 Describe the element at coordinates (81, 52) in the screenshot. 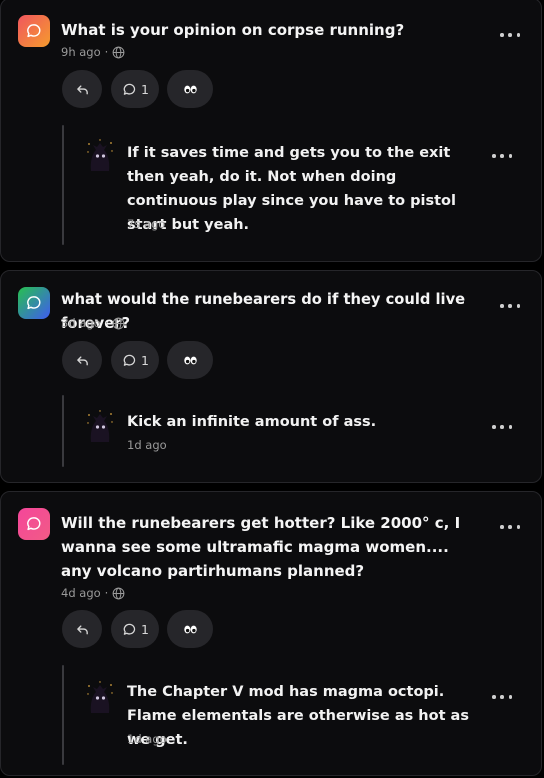

I see `question-time: 9h ago` at that location.